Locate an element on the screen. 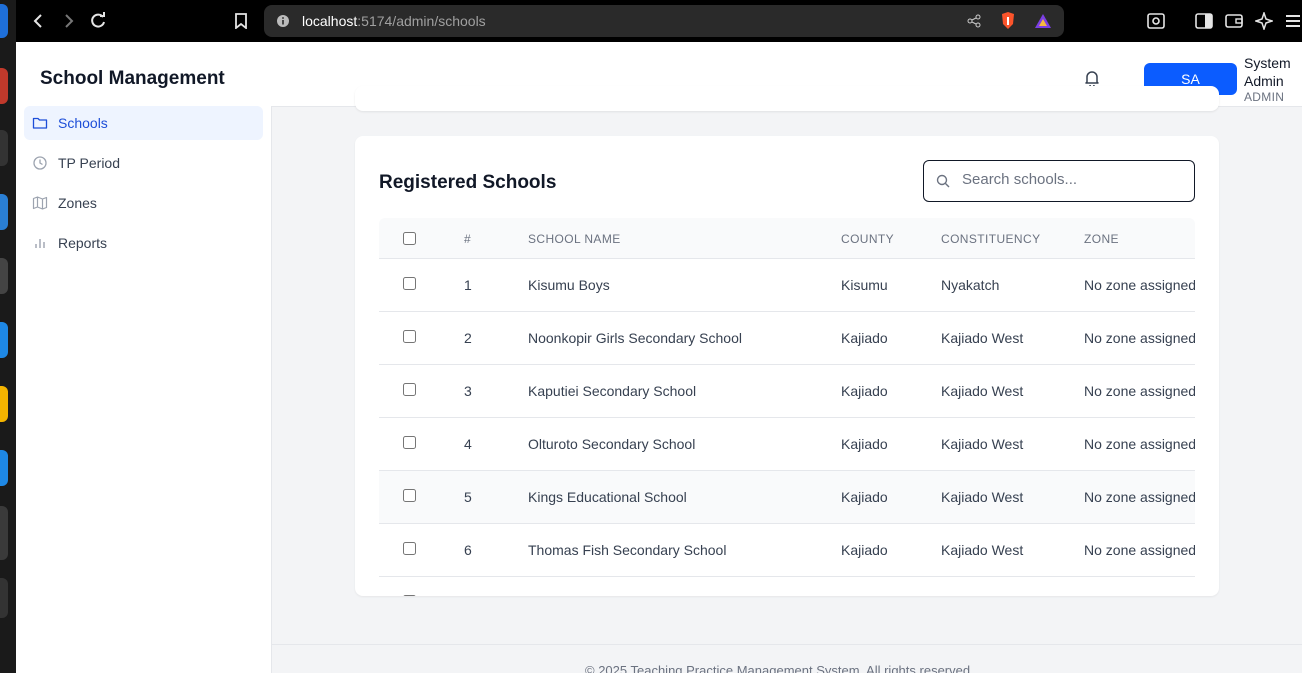 Image resolution: width=1302 pixels, height=673 pixels. select-all-checkbox is located at coordinates (409, 238).